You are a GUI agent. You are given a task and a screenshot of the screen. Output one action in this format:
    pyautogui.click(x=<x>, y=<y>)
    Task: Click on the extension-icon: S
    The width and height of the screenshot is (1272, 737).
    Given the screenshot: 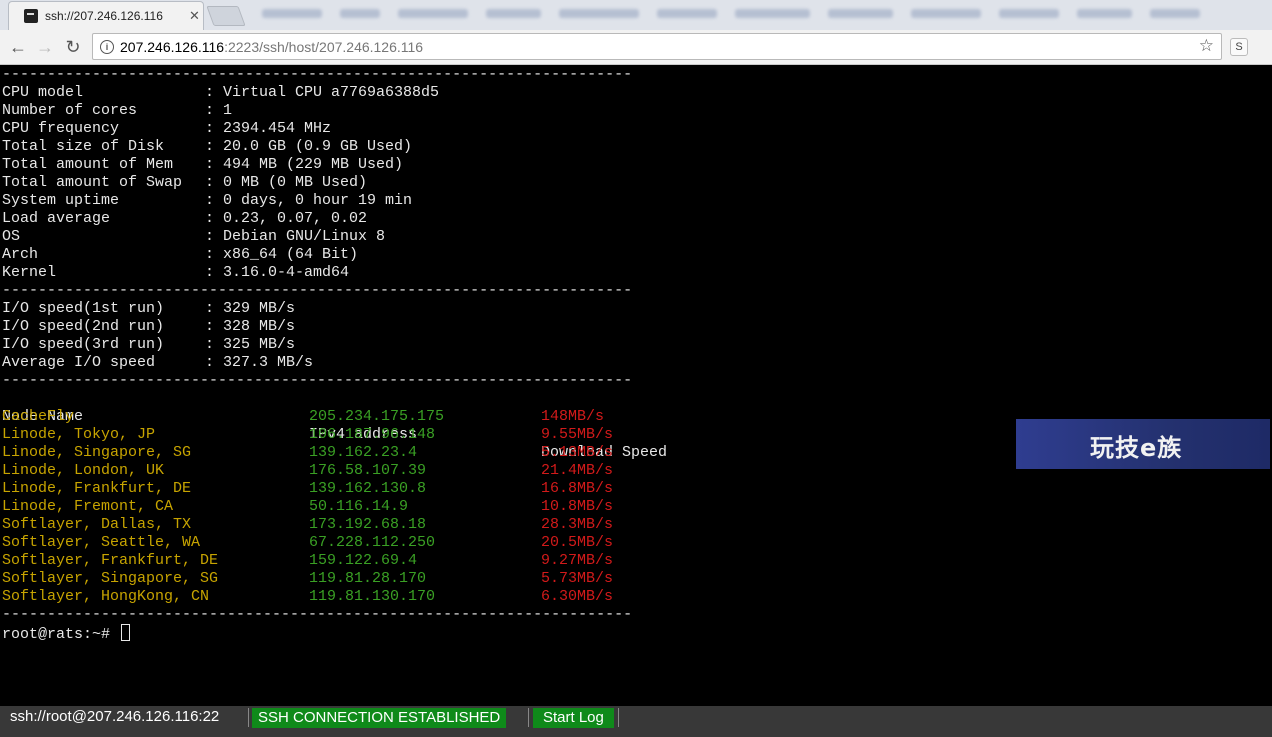 What is the action you would take?
    pyautogui.click(x=1239, y=47)
    